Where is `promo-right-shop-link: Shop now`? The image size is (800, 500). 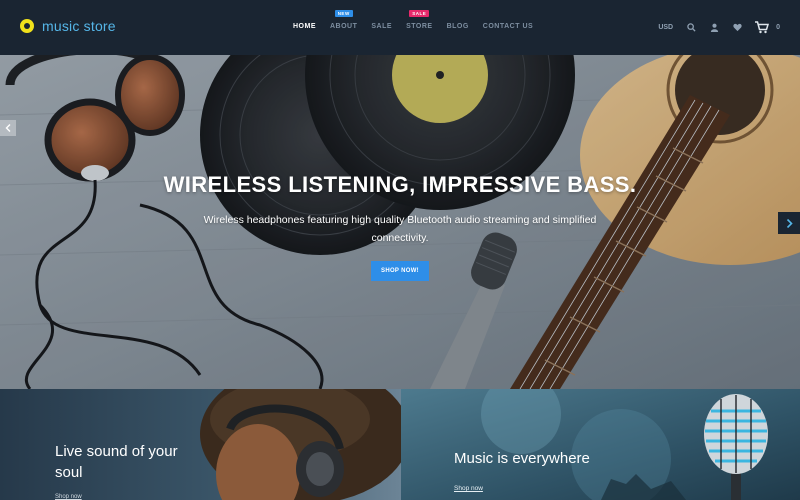
promo-right-shop-link: Shop now is located at coordinates (468, 488).